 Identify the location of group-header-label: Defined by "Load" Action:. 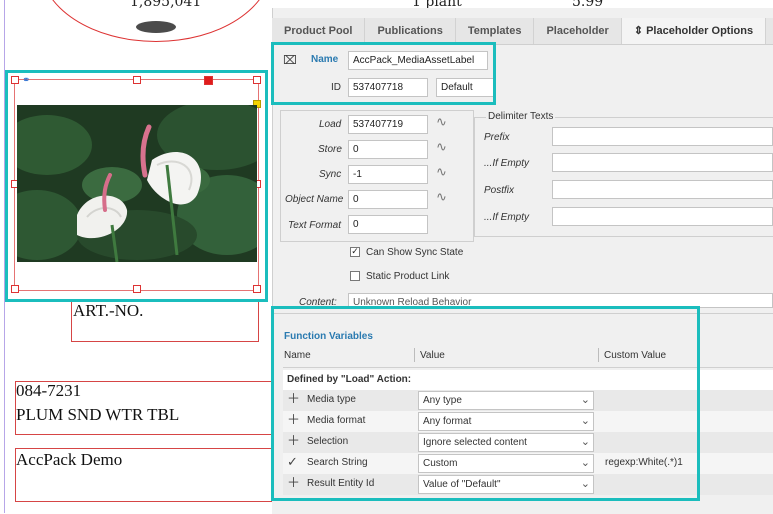
(349, 379).